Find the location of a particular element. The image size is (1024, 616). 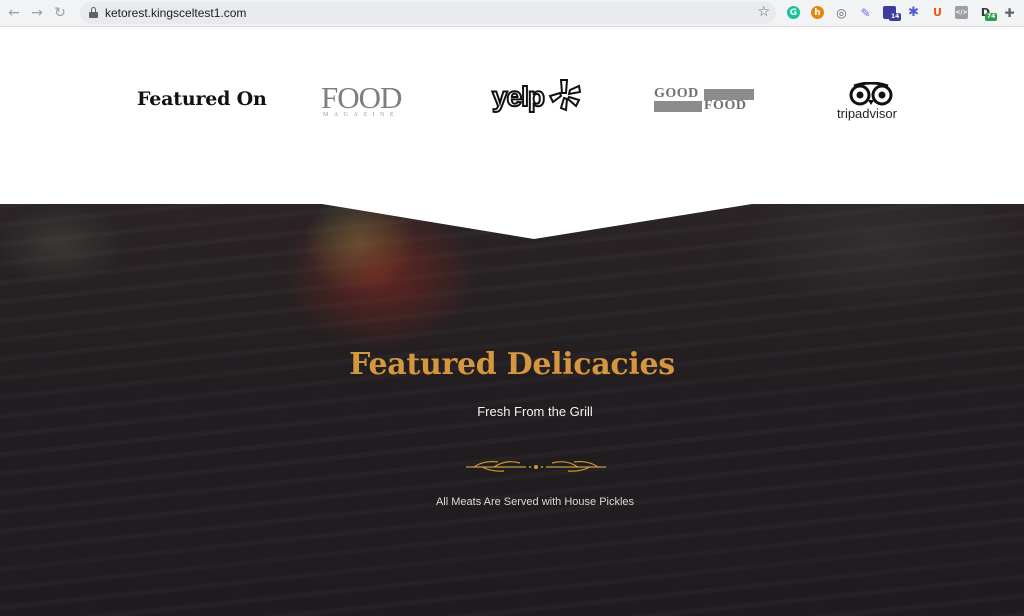

section-divider-chevron is located at coordinates (512, 221).